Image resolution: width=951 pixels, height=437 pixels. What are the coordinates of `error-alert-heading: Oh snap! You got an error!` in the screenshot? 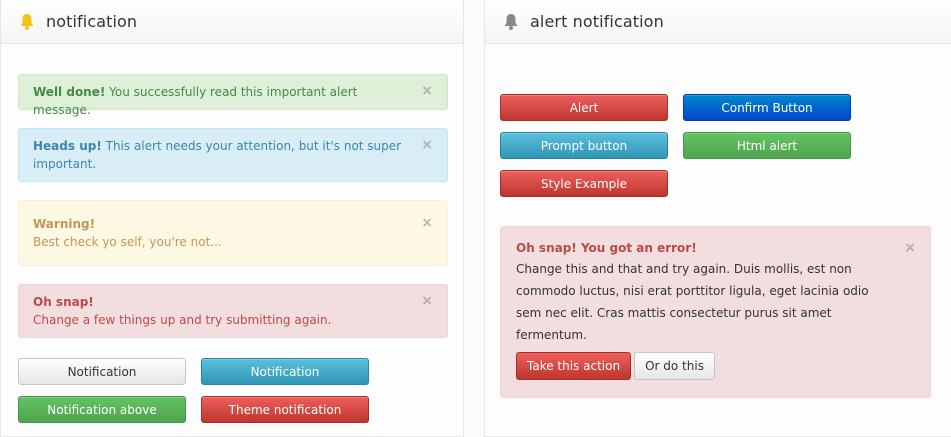 It's located at (606, 248).